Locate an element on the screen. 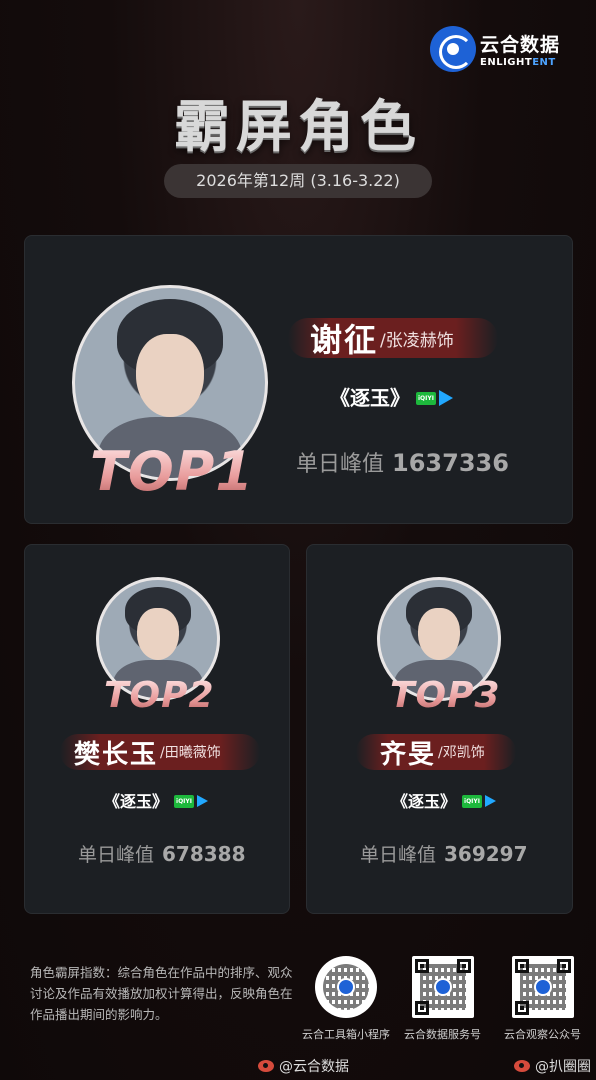 The image size is (596, 1080). peak-value-top3: 单日峰值 369297 is located at coordinates (444, 853).